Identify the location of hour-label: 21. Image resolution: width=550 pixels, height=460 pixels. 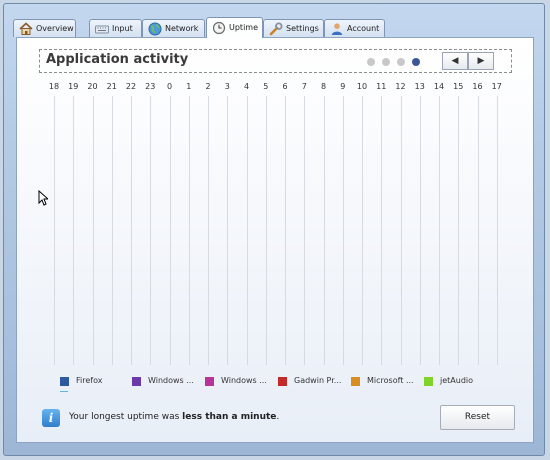
(111, 86).